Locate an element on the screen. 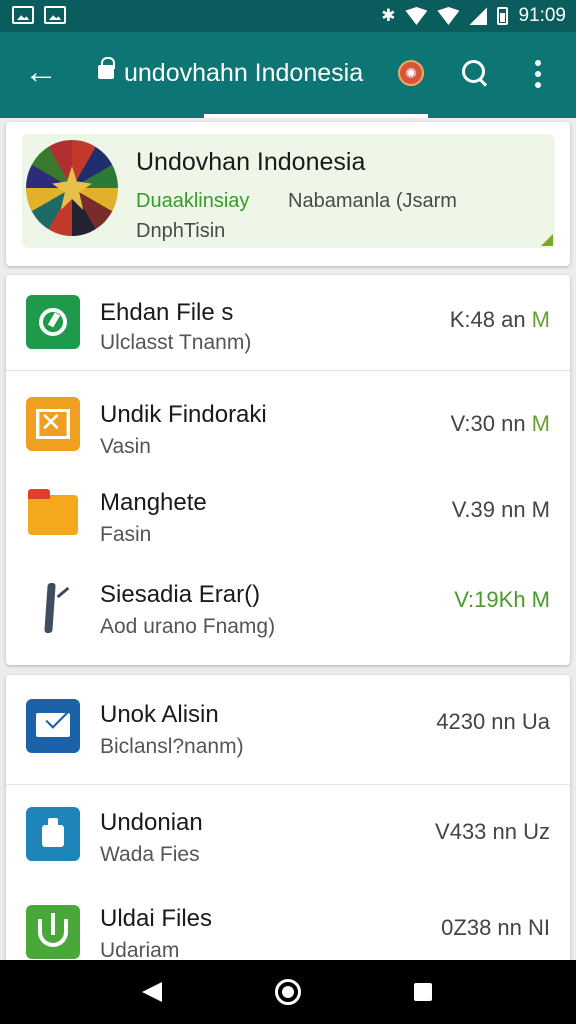 The height and width of the screenshot is (1024, 576). list-item-subtitle: Fasin is located at coordinates (126, 534).